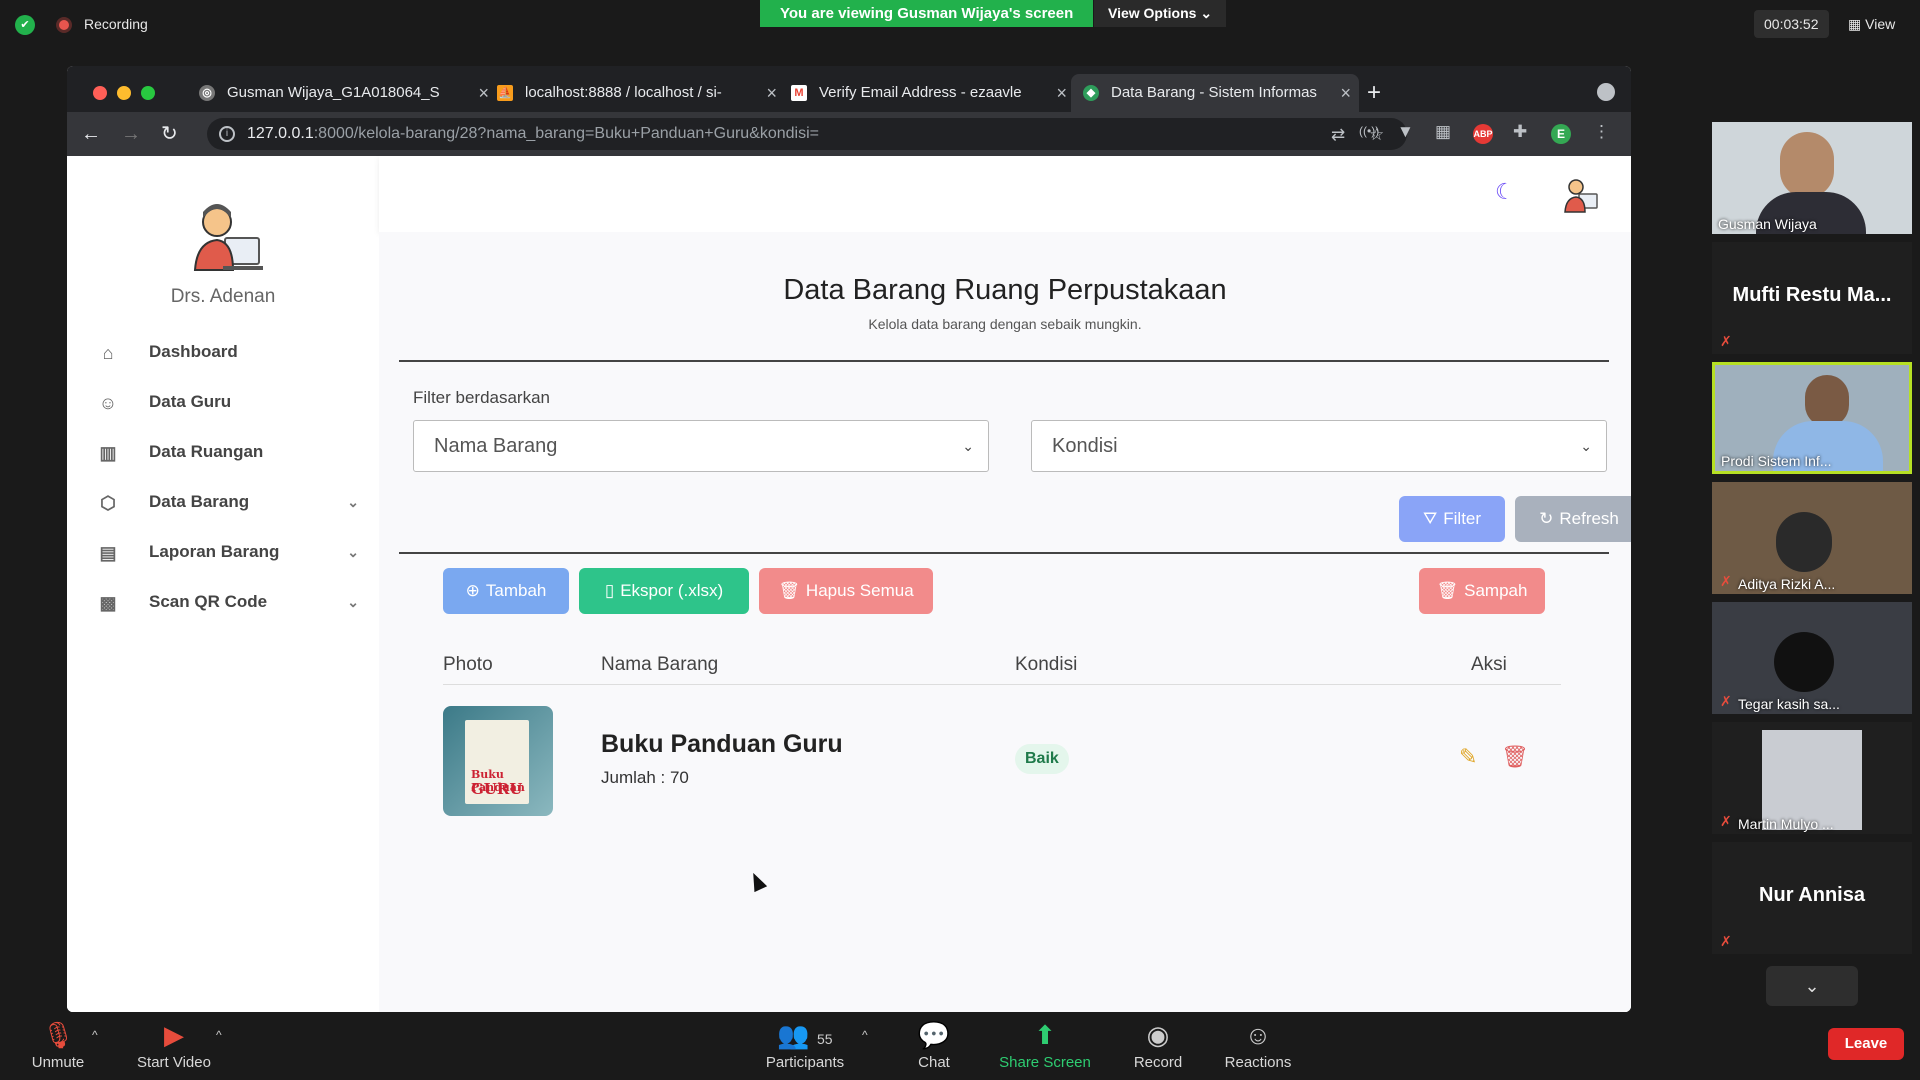 This screenshot has height=1080, width=1920. Describe the element at coordinates (124, 93) in the screenshot. I see `minimize-window-icon` at that location.